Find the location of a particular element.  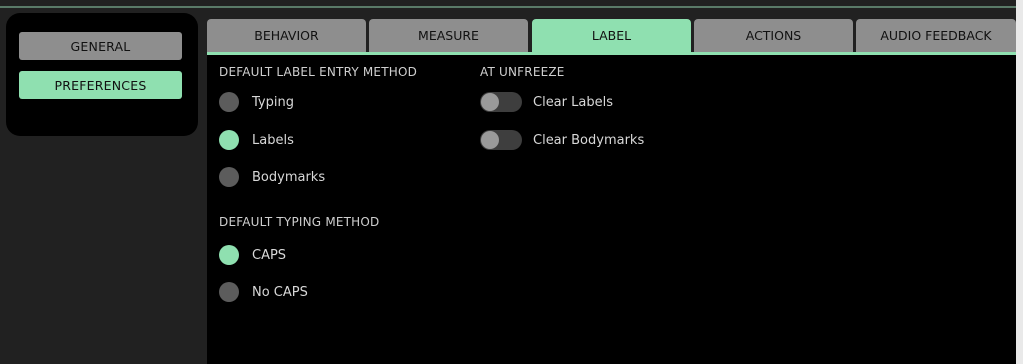

toggle-clear-bodymarks: Clear Bodymarks is located at coordinates (562, 140).